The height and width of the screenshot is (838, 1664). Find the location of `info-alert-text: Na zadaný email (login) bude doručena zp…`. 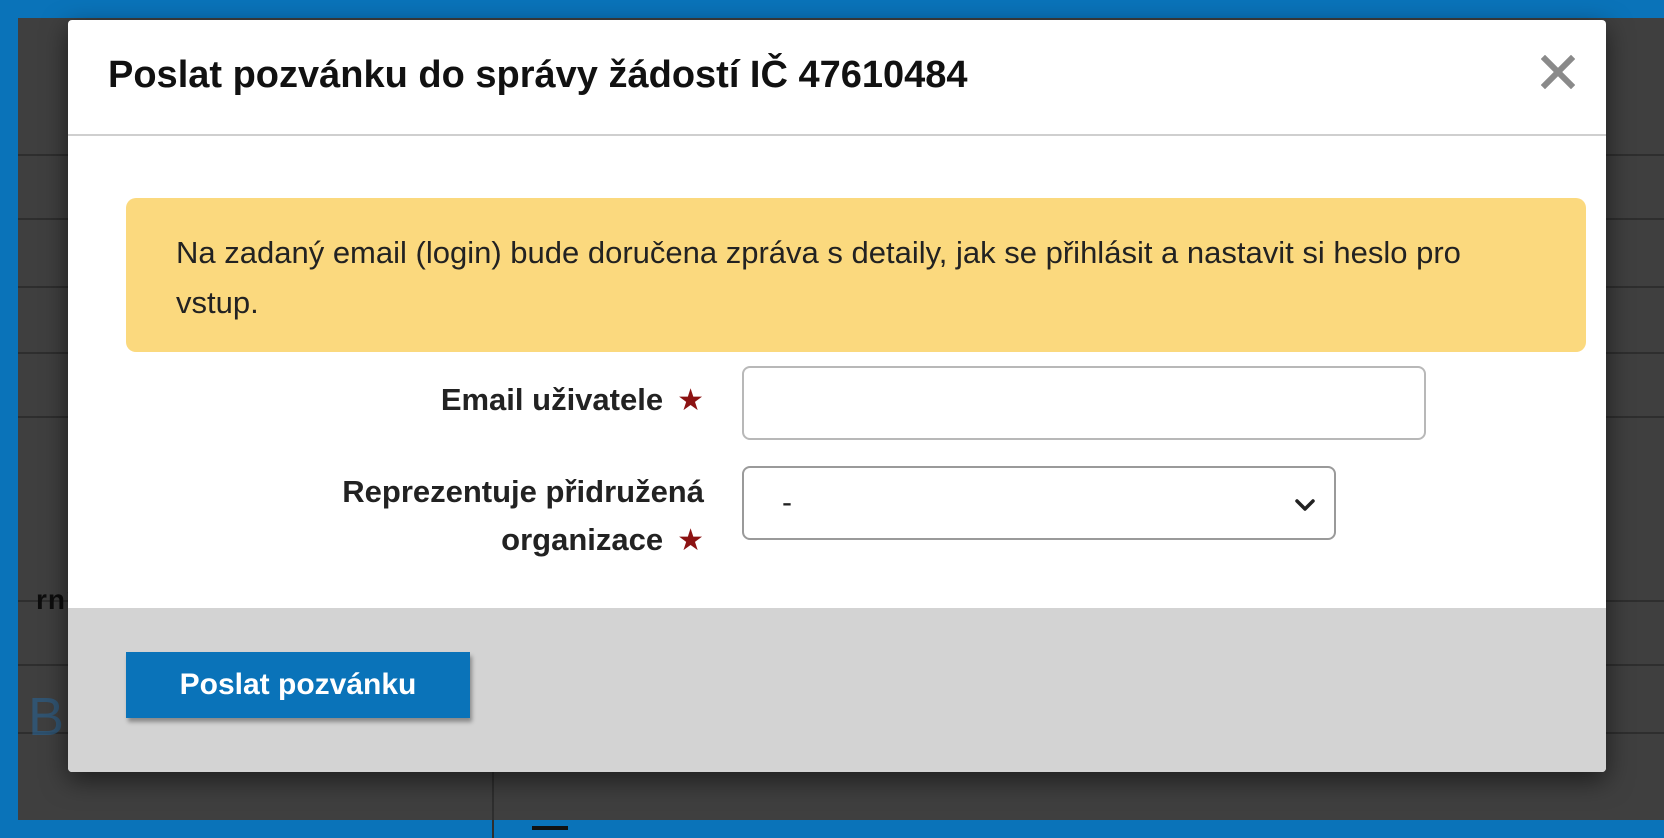

info-alert-text: Na zadaný email (login) bude doručena zp… is located at coordinates (818, 277).